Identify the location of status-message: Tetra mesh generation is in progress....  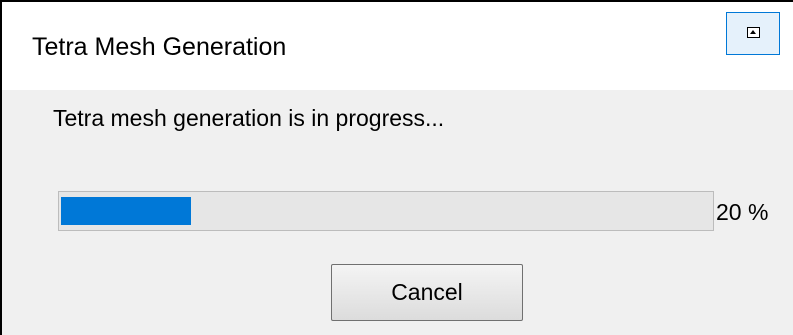
(249, 118).